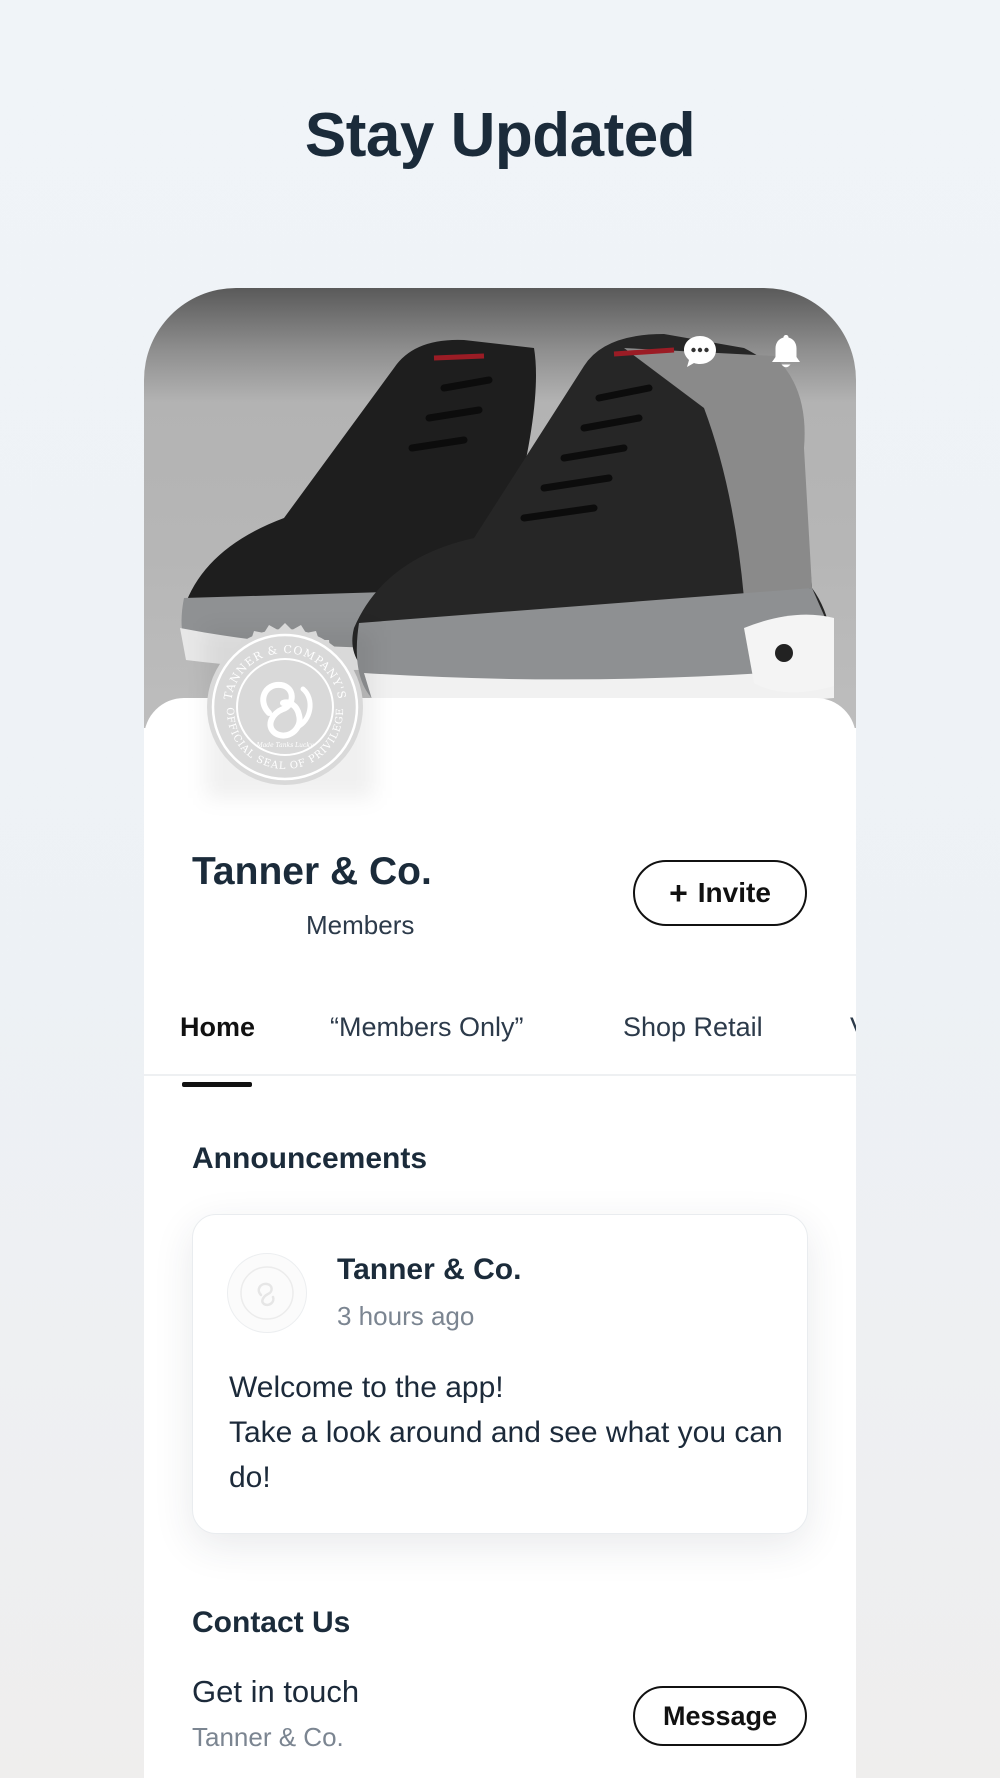 The height and width of the screenshot is (1778, 1000). What do you see at coordinates (310, 1158) in the screenshot?
I see `announcements-title: Announcements` at bounding box center [310, 1158].